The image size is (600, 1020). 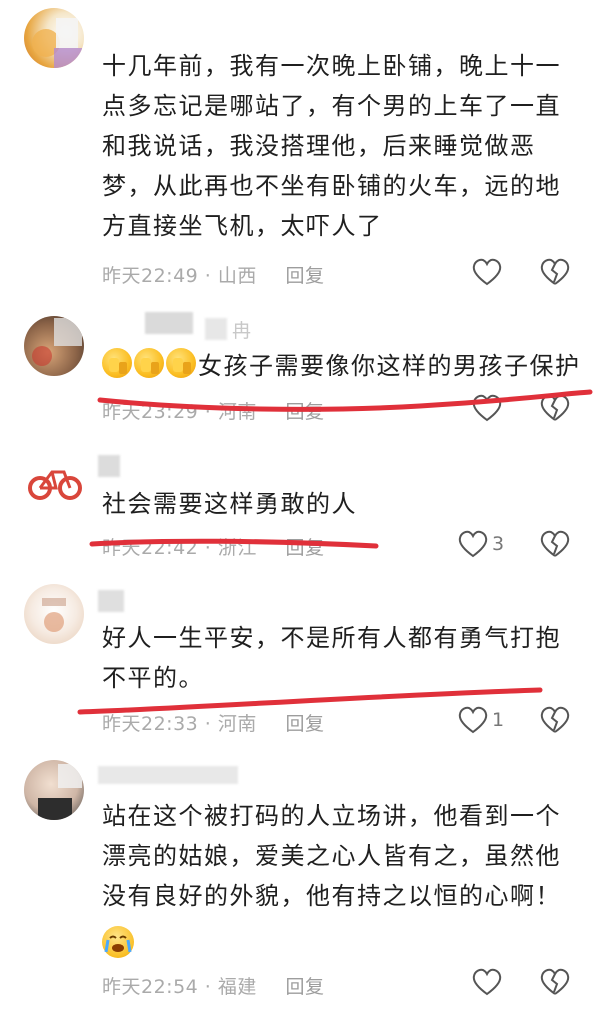 What do you see at coordinates (118, 942) in the screenshot?
I see `crying-emoji` at bounding box center [118, 942].